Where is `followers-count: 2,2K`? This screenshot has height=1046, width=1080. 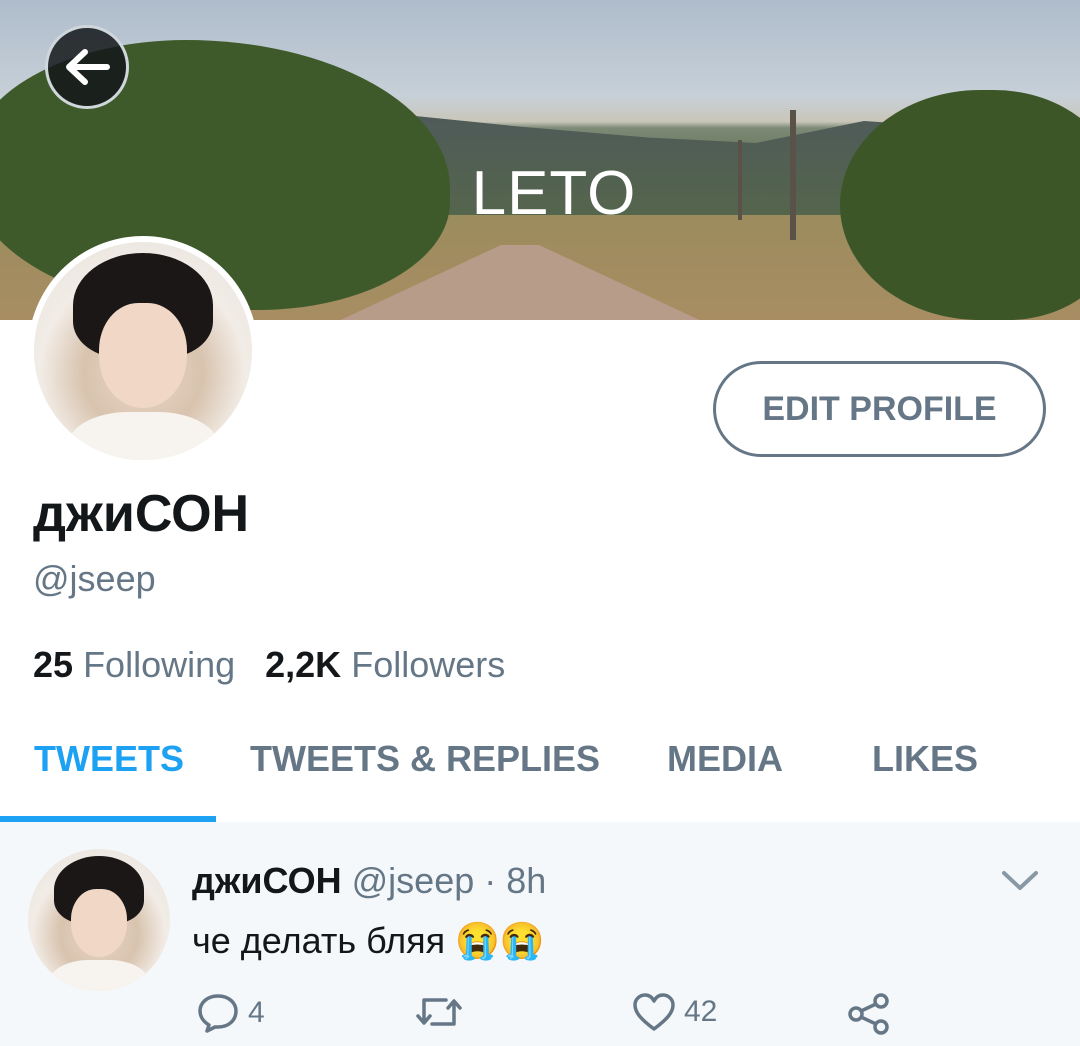 followers-count: 2,2K is located at coordinates (303, 664).